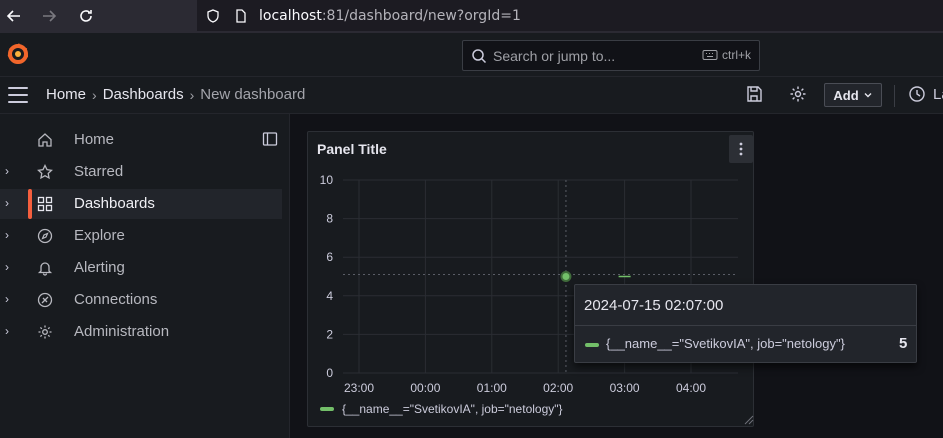 The width and height of the screenshot is (943, 438). I want to click on tooltip-timestamp: 2024-07-15 02:07:00, so click(654, 305).